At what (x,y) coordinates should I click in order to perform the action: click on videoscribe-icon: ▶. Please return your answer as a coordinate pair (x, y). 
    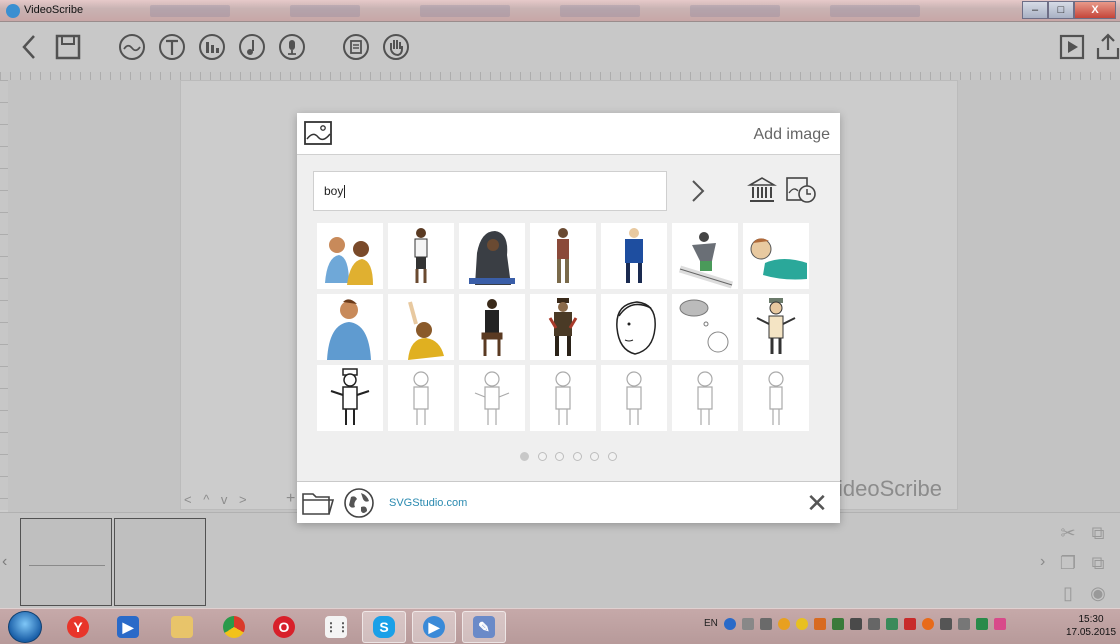
    Looking at the image, I should click on (434, 627).